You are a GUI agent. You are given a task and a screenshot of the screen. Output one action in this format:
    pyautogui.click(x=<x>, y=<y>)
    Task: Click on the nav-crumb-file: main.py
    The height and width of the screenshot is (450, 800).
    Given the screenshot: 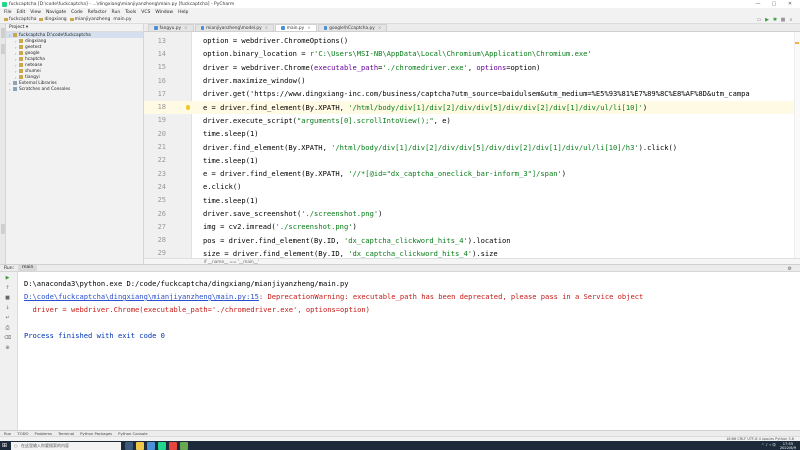 What is the action you would take?
    pyautogui.click(x=122, y=19)
    